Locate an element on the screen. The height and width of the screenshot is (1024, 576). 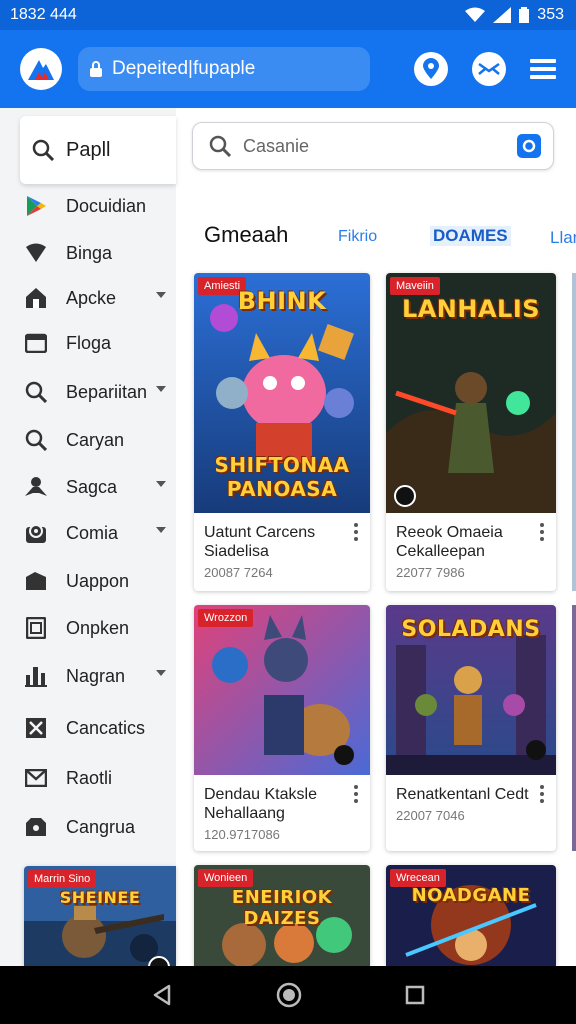
sidebar-item-label: Apcke is located at coordinates (91, 297).